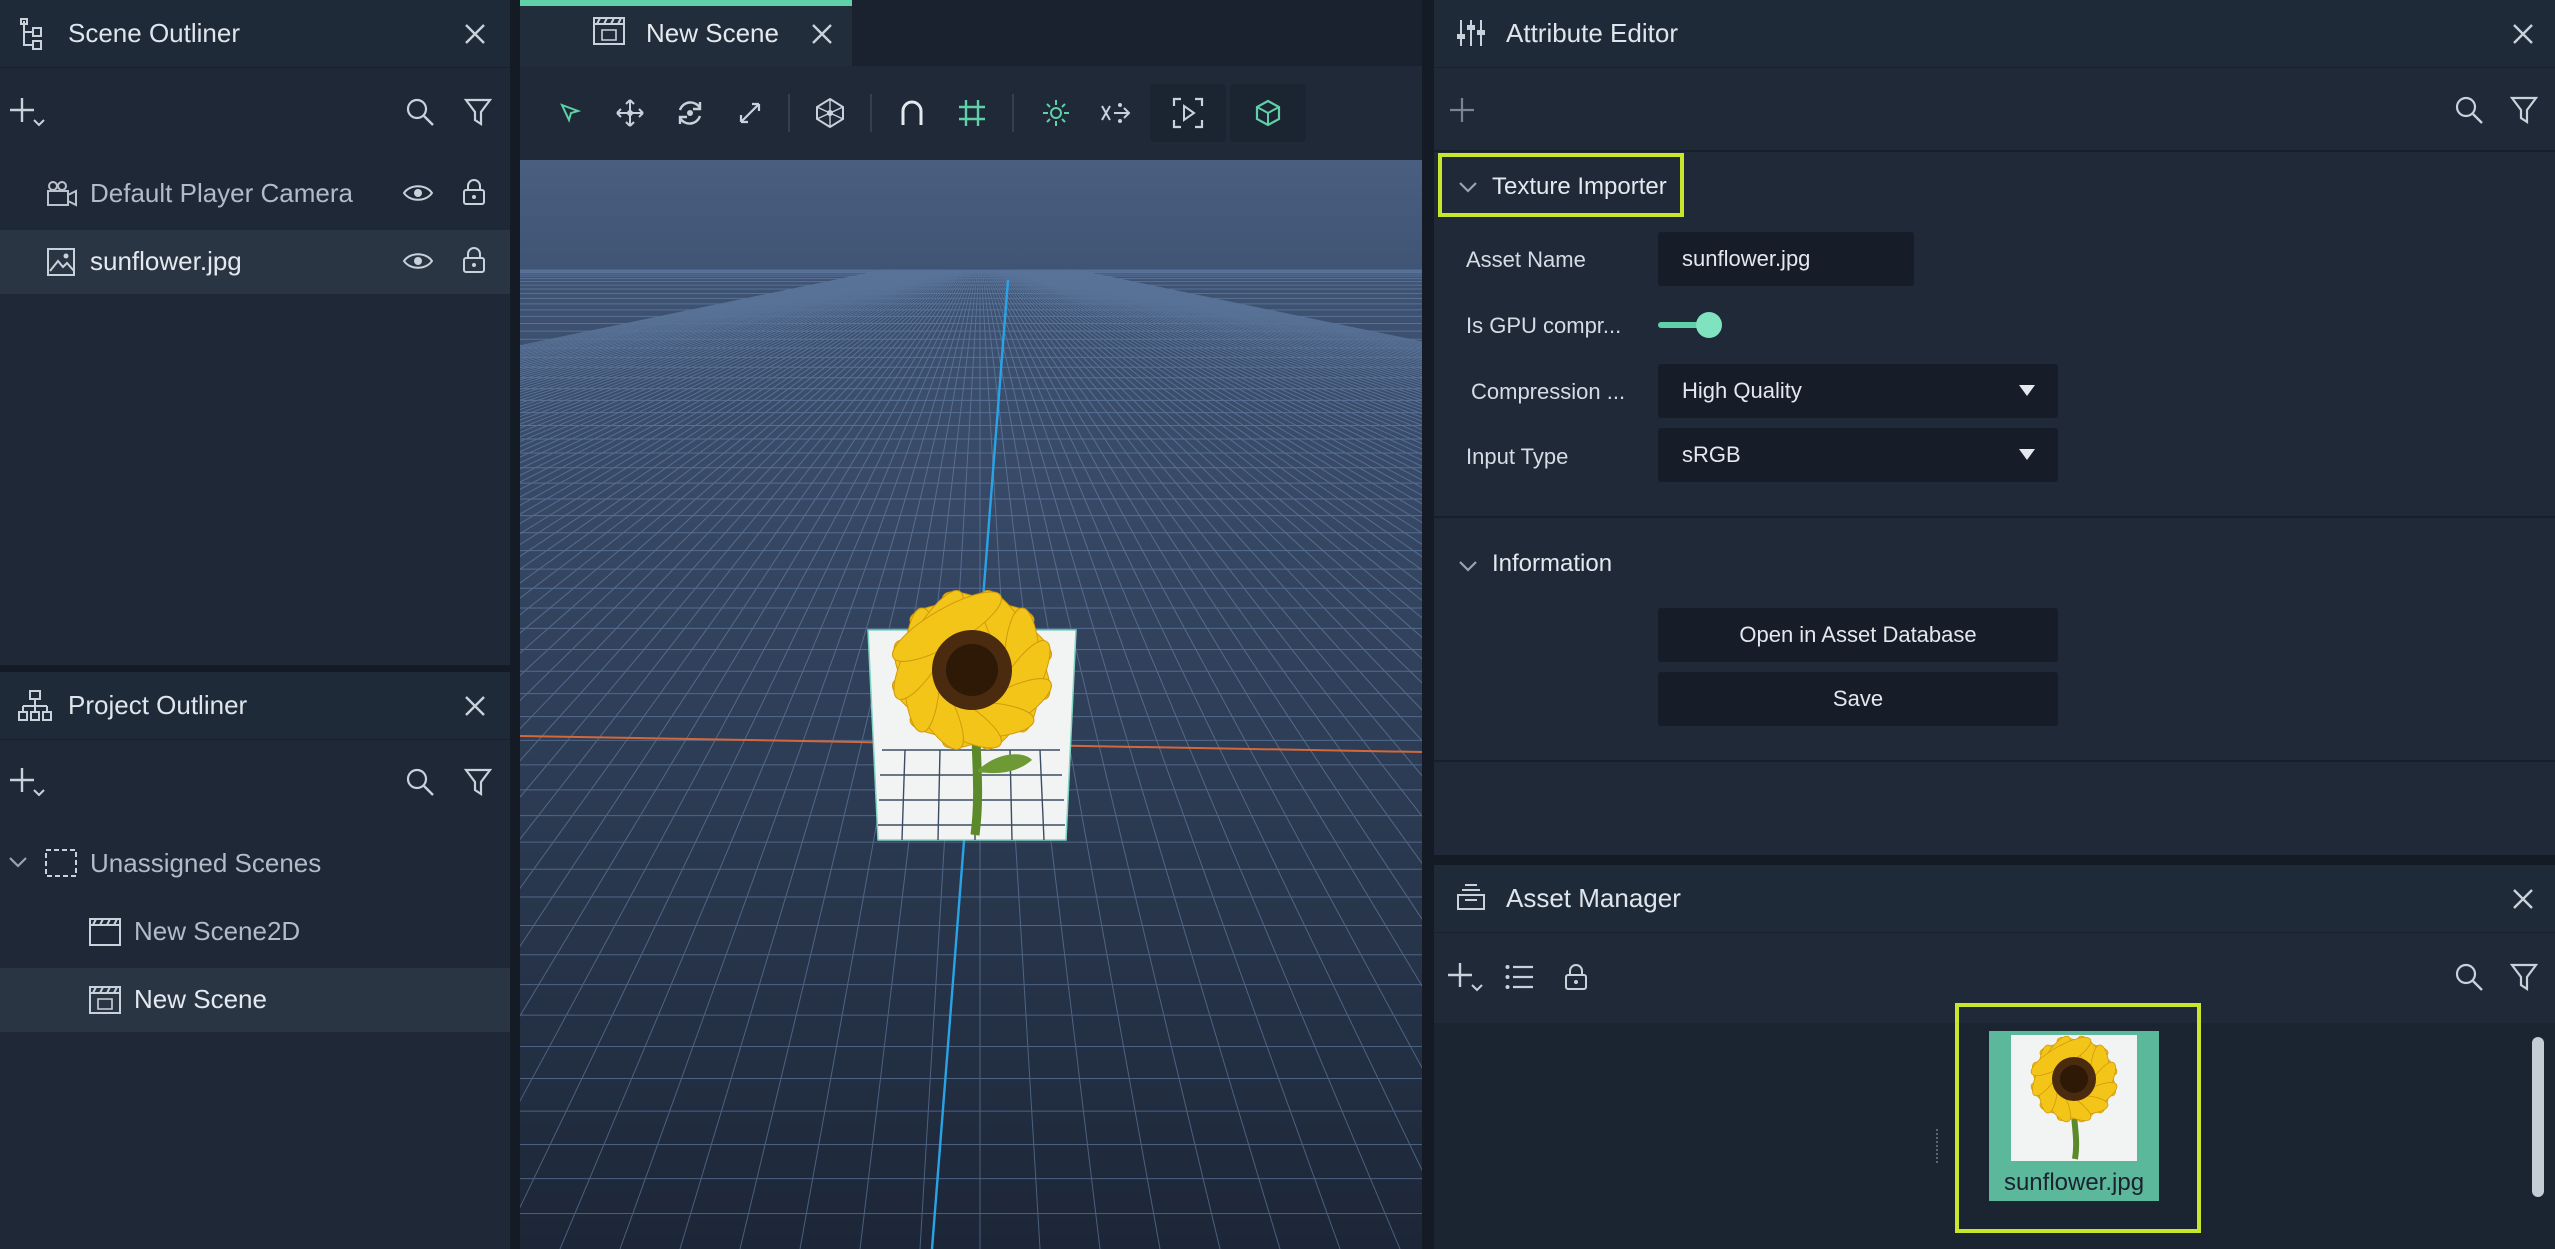 The height and width of the screenshot is (1249, 2555). What do you see at coordinates (1746, 258) in the screenshot?
I see `asset-name-value: sunflower.jpg` at bounding box center [1746, 258].